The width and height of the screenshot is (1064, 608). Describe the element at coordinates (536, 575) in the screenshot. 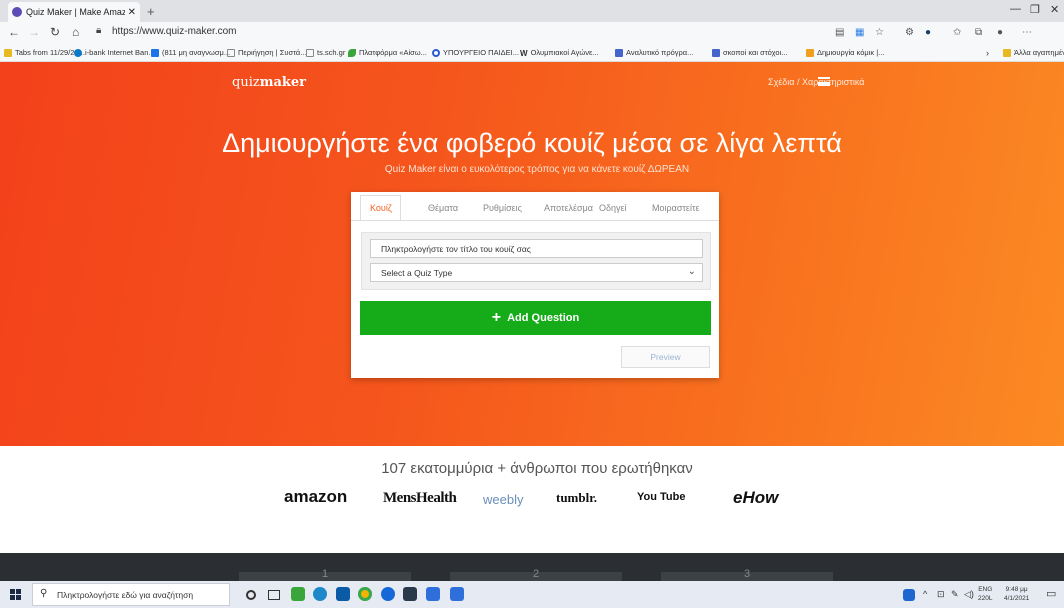

I see `step-box: 2` at that location.